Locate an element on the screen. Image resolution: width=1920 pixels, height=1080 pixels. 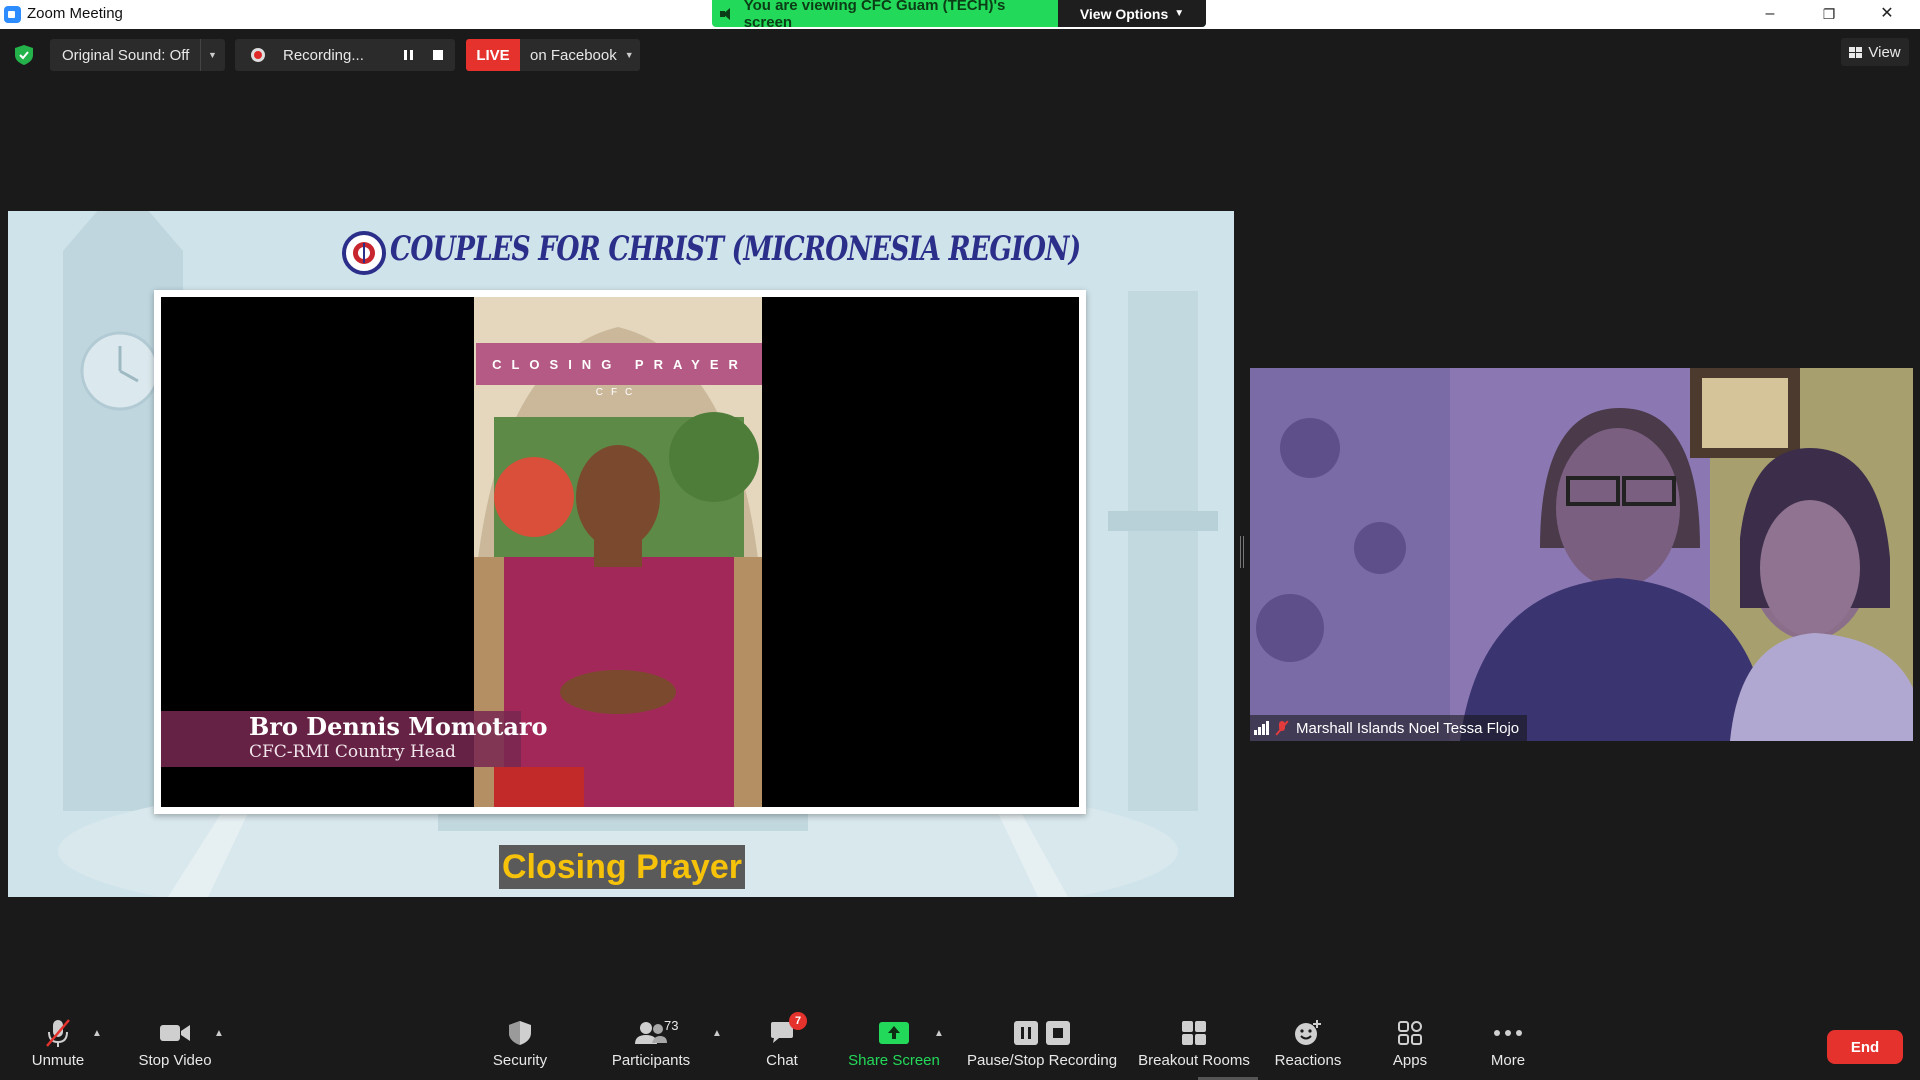
closing-prayer-banner-sub: CFC is located at coordinates (618, 392).